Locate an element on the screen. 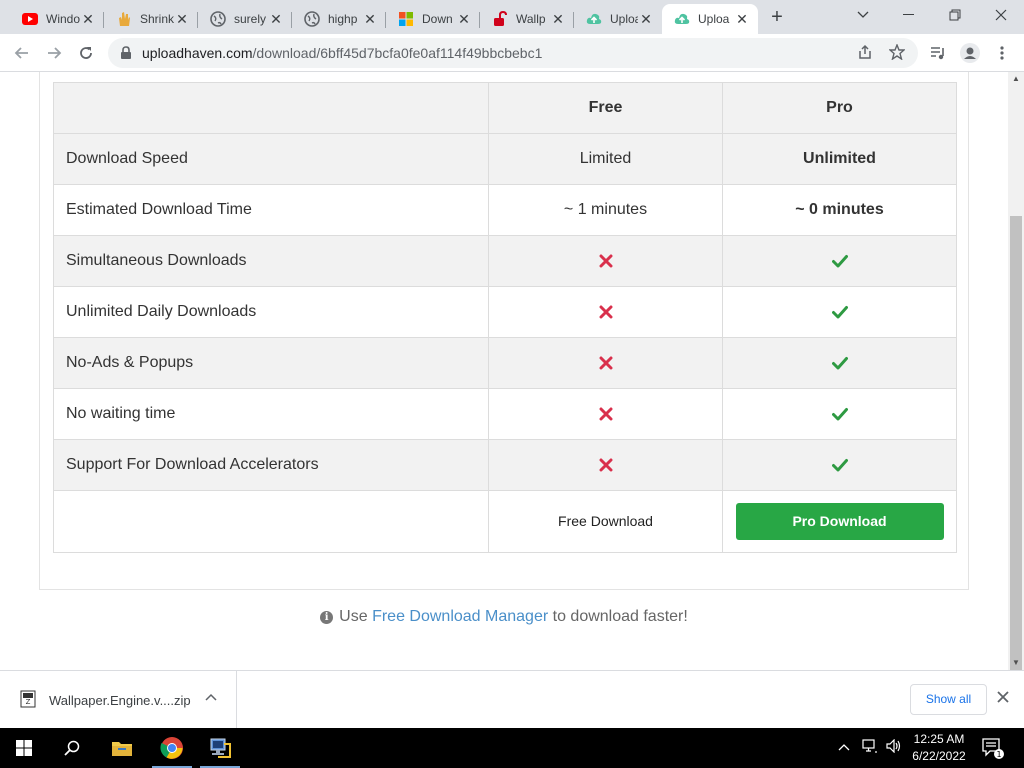 Image resolution: width=1024 pixels, height=768 pixels. feature-label: Support For Download Accelerators is located at coordinates (271, 465).